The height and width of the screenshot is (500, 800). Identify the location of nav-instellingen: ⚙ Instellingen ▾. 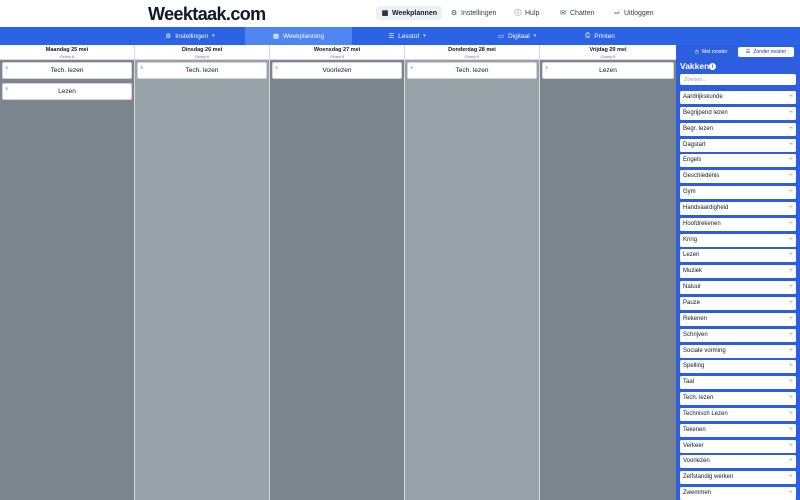
(190, 36).